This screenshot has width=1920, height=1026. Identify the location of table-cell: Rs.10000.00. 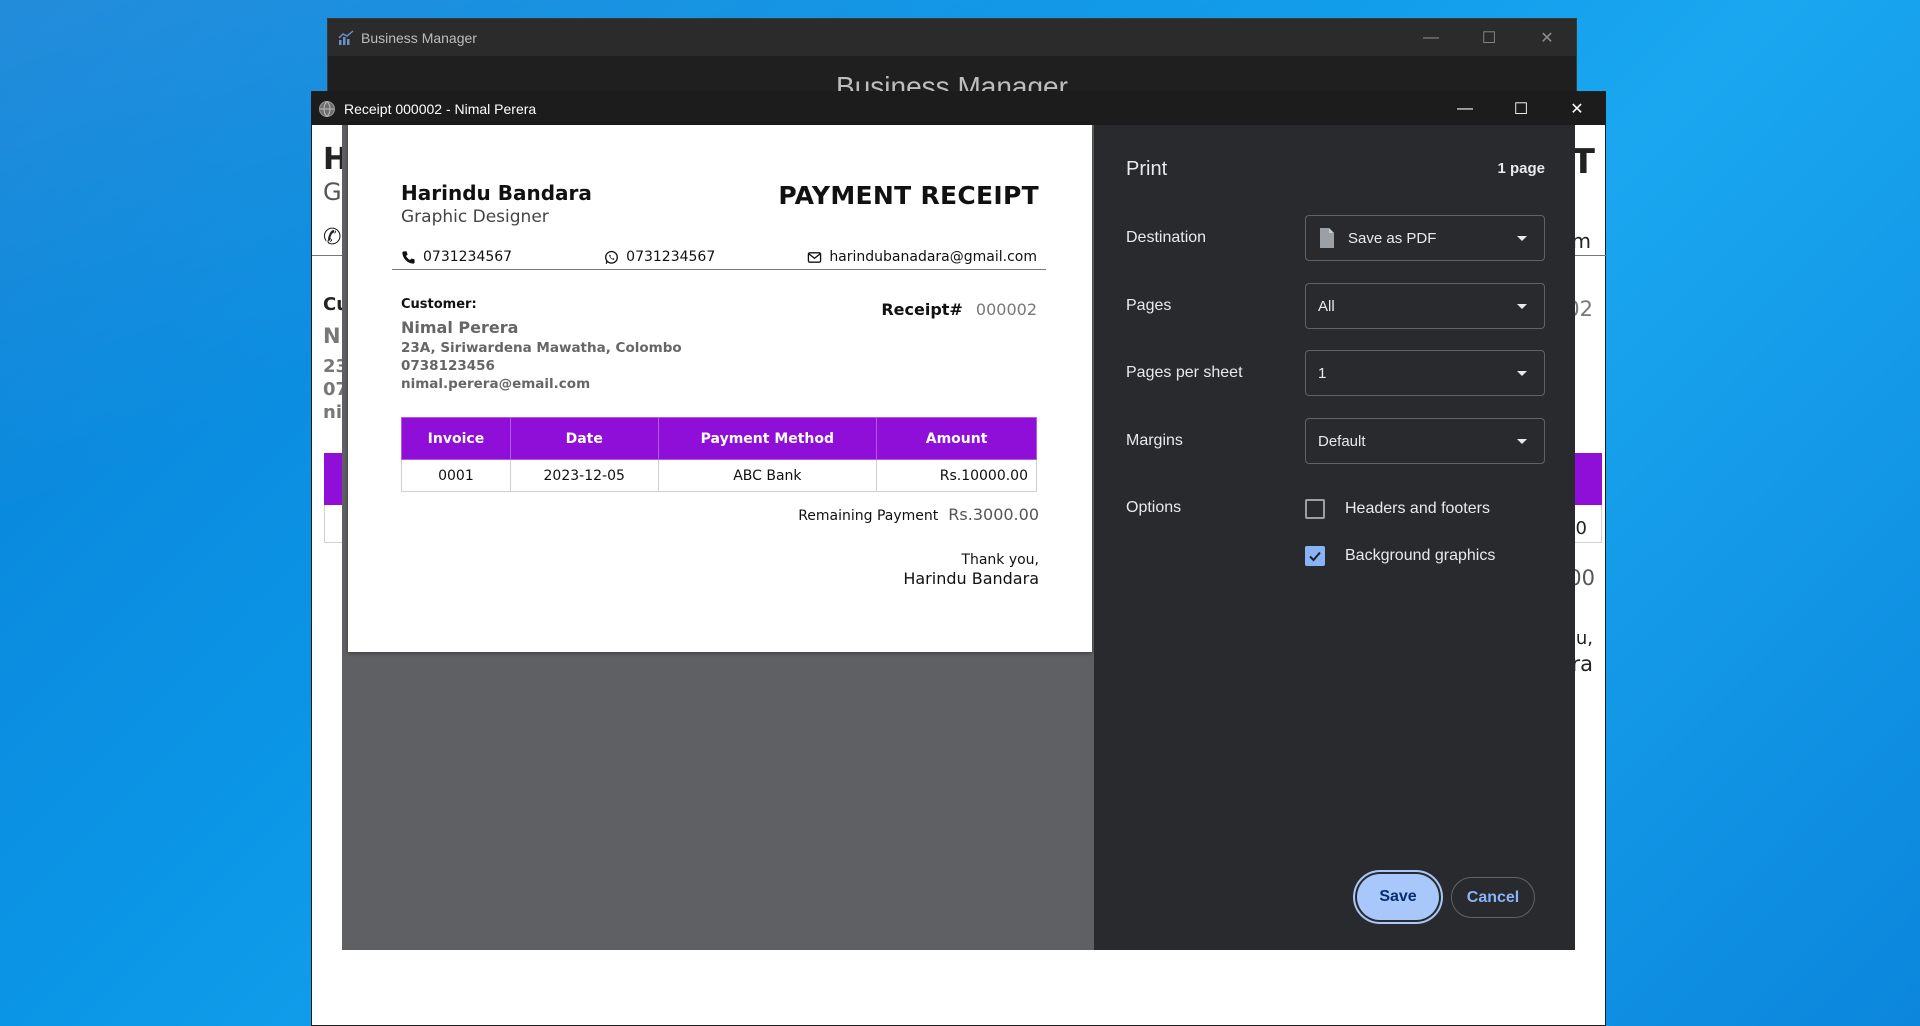
(956, 475).